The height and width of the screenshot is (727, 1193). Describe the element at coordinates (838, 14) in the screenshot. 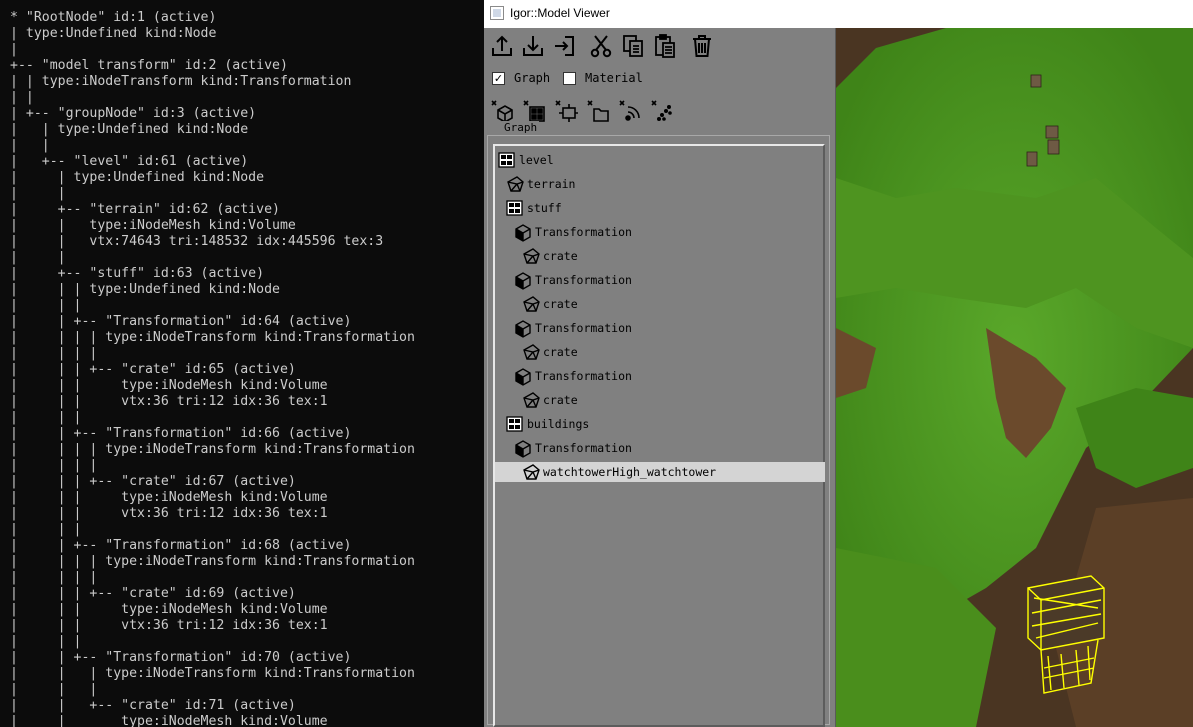

I see `title-bar: Igor::Model Viewer` at that location.